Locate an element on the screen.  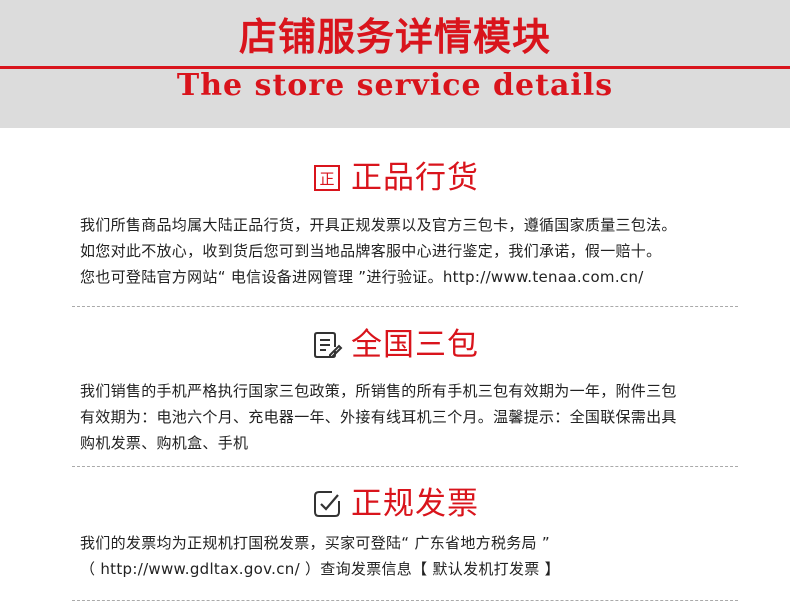
section-invoice-header: 正规发票 is located at coordinates (395, 504).